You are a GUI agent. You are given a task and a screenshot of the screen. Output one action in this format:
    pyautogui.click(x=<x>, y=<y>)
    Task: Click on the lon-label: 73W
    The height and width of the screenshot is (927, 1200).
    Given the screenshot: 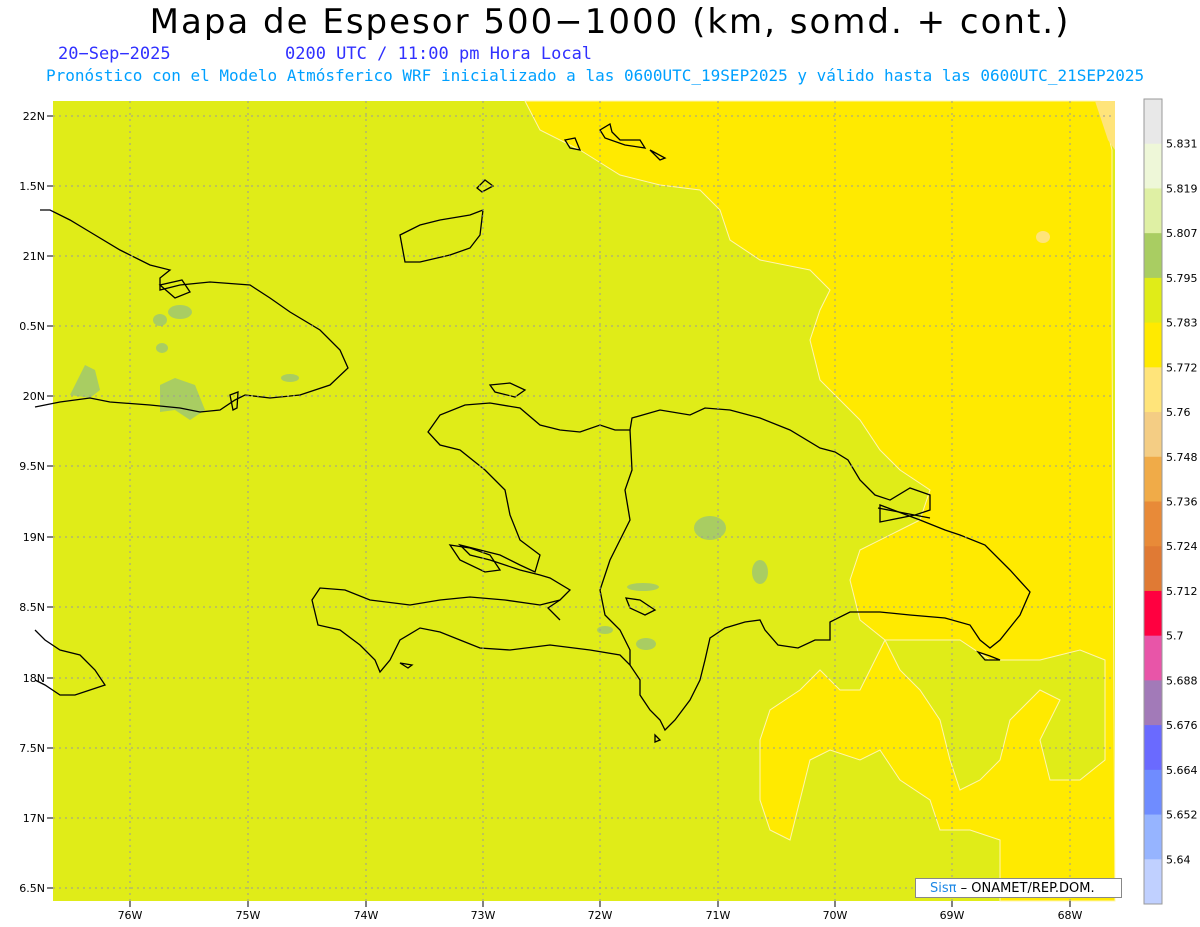 What is the action you would take?
    pyautogui.click(x=483, y=915)
    